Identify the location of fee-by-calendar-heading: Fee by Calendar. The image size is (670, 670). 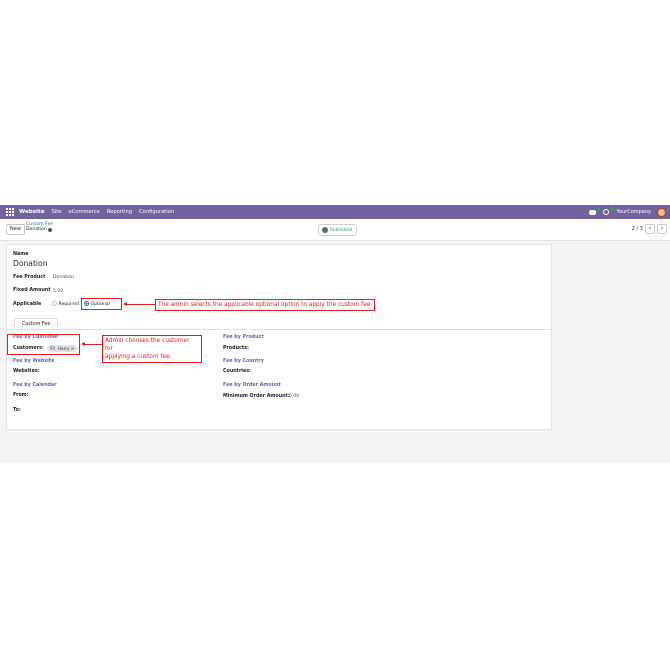
(35, 385).